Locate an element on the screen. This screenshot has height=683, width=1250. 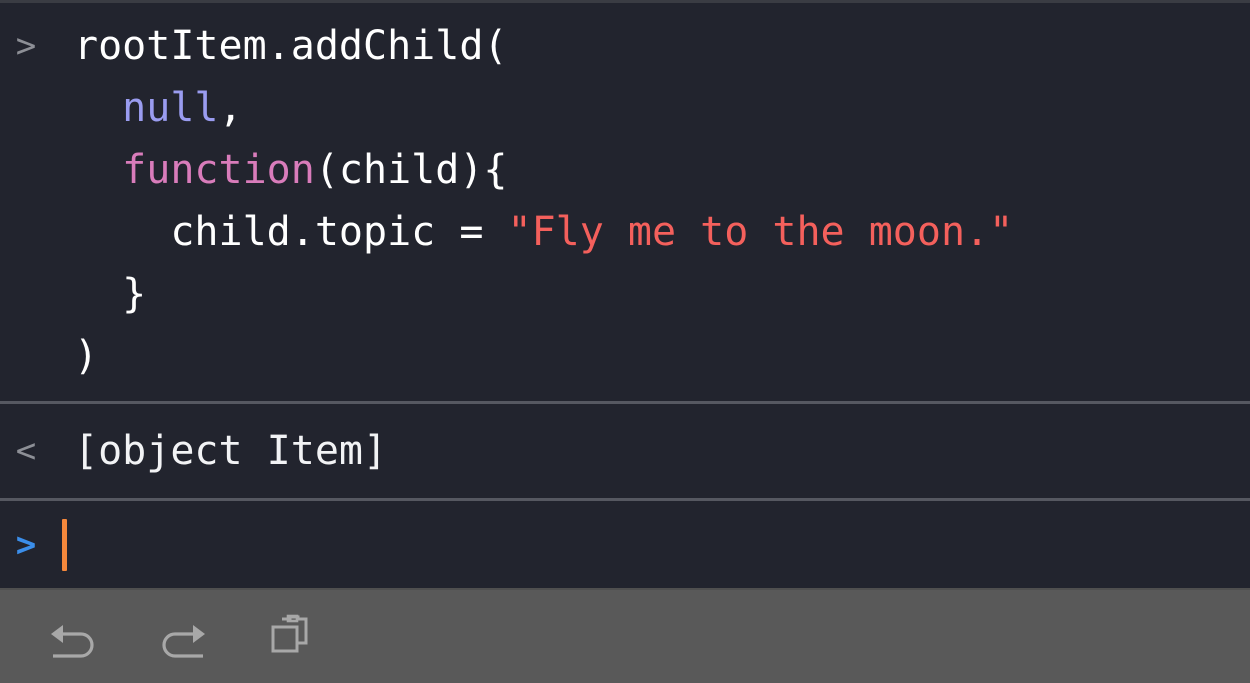
code-token-plain: child.topic = is located at coordinates (339, 232).